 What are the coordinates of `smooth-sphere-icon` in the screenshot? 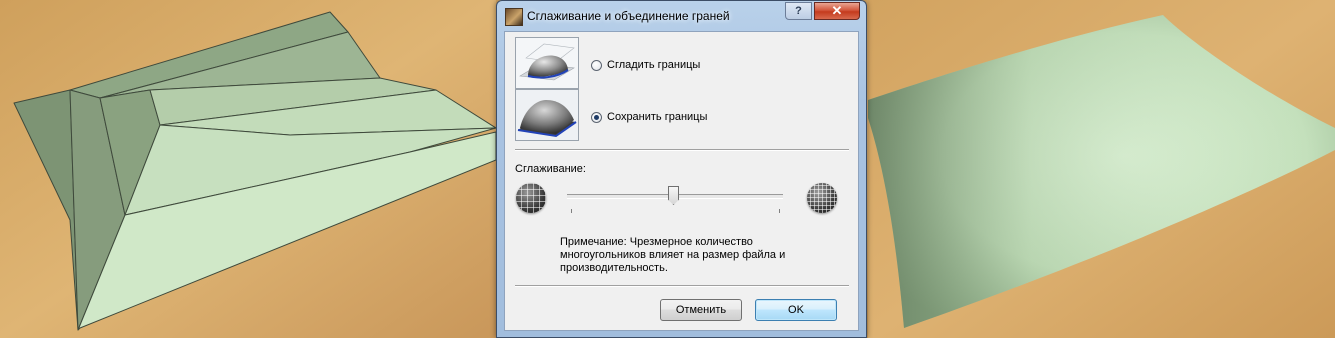 It's located at (822, 198).